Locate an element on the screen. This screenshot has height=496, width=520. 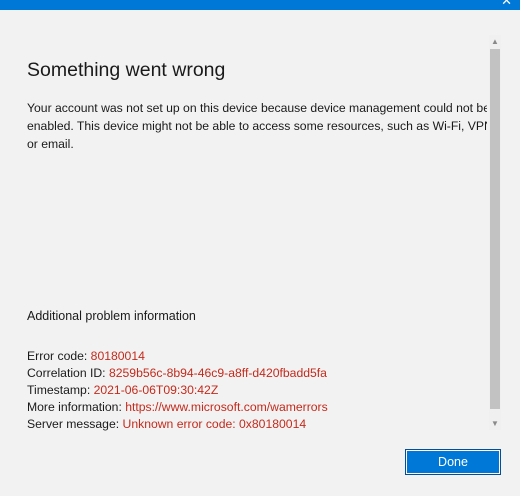
correlation-id-label: Correlation ID: is located at coordinates (68, 373).